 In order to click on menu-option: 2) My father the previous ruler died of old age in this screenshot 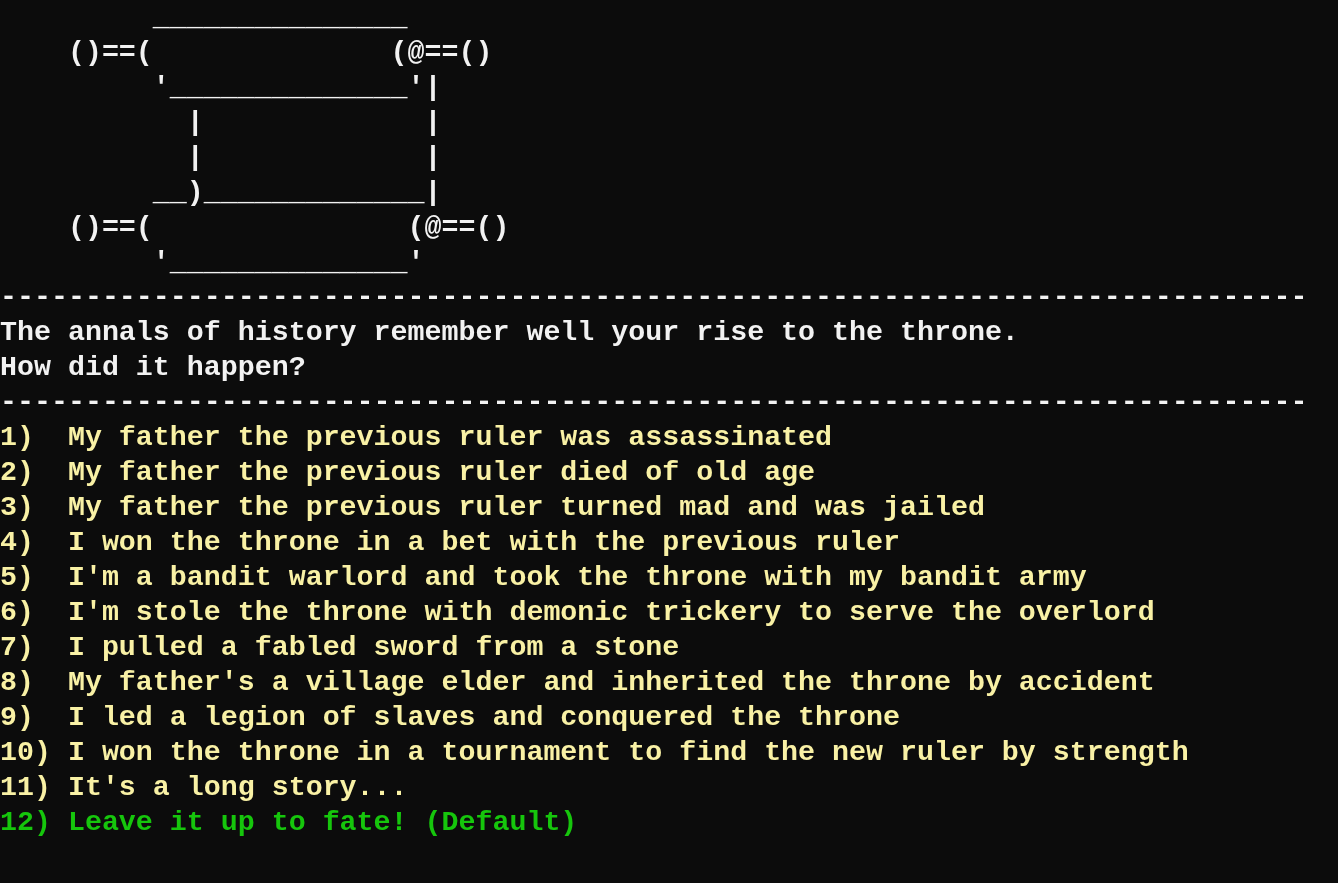, I will do `click(408, 472)`.